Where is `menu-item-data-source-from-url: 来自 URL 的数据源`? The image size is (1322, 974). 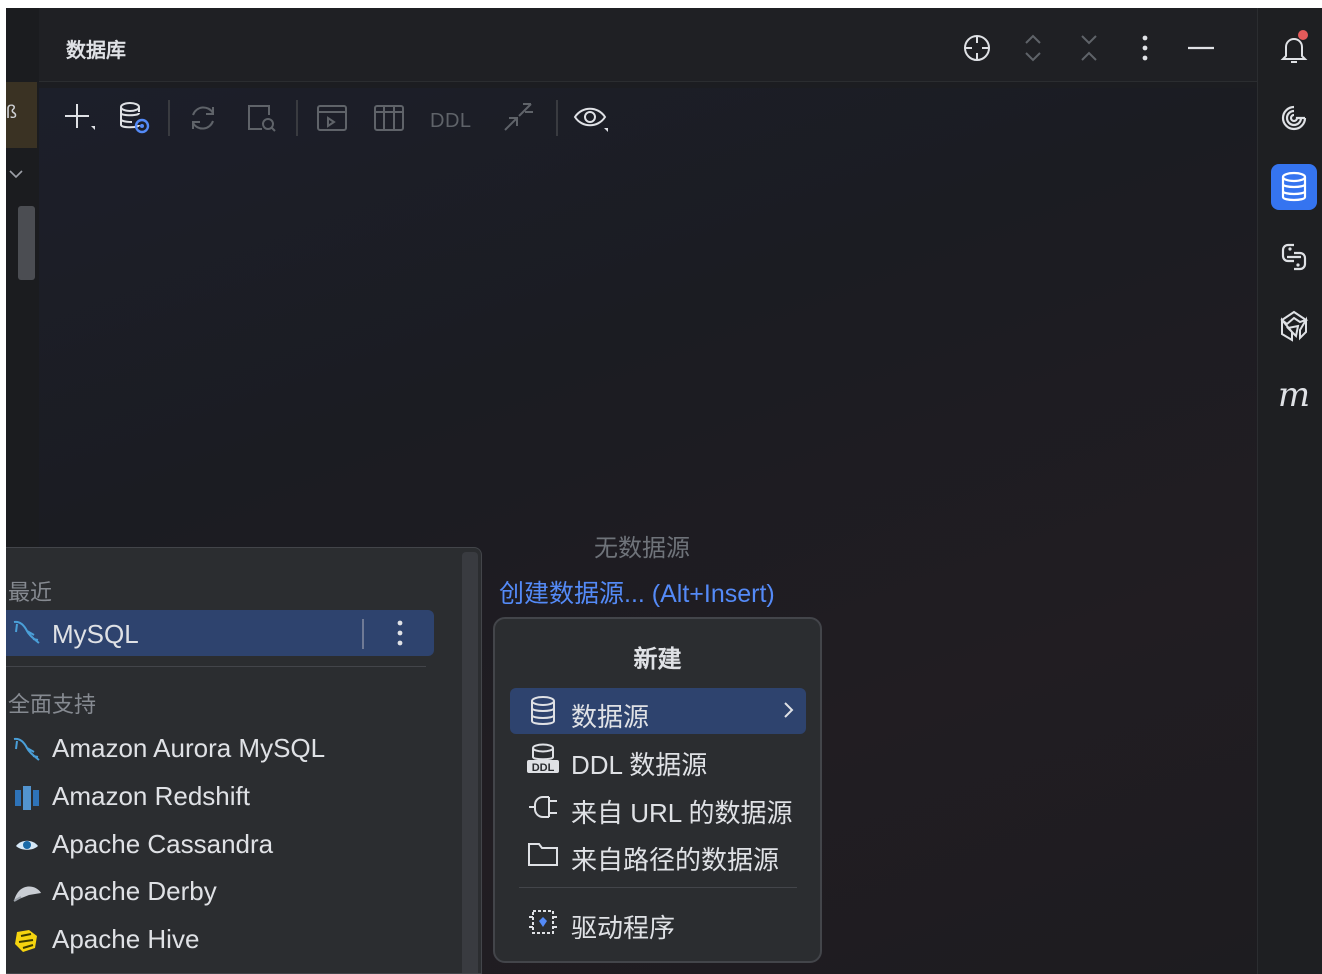
menu-item-data-source-from-url: 来自 URL 的数据源 is located at coordinates (658, 807).